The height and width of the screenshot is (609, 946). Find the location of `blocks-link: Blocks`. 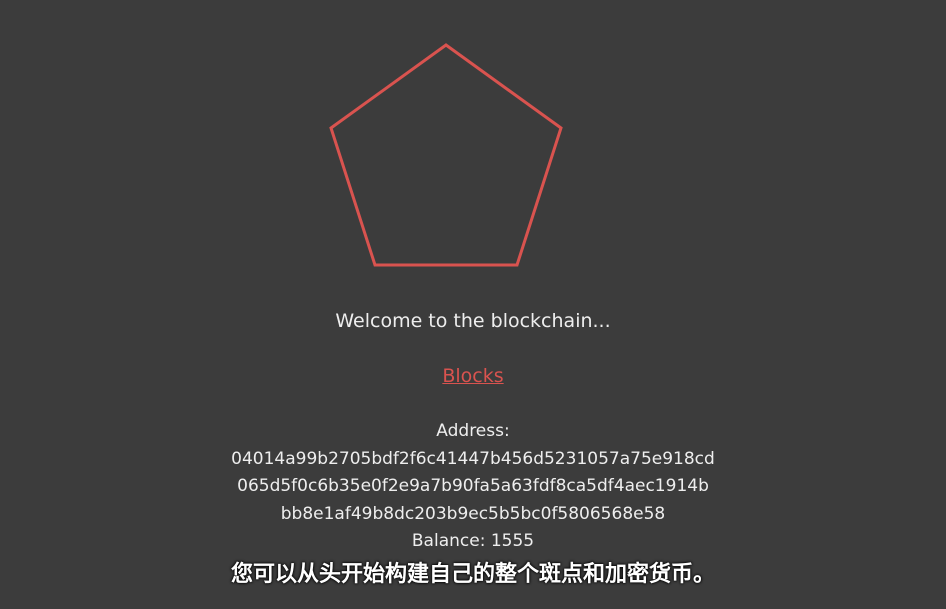

blocks-link: Blocks is located at coordinates (472, 376).